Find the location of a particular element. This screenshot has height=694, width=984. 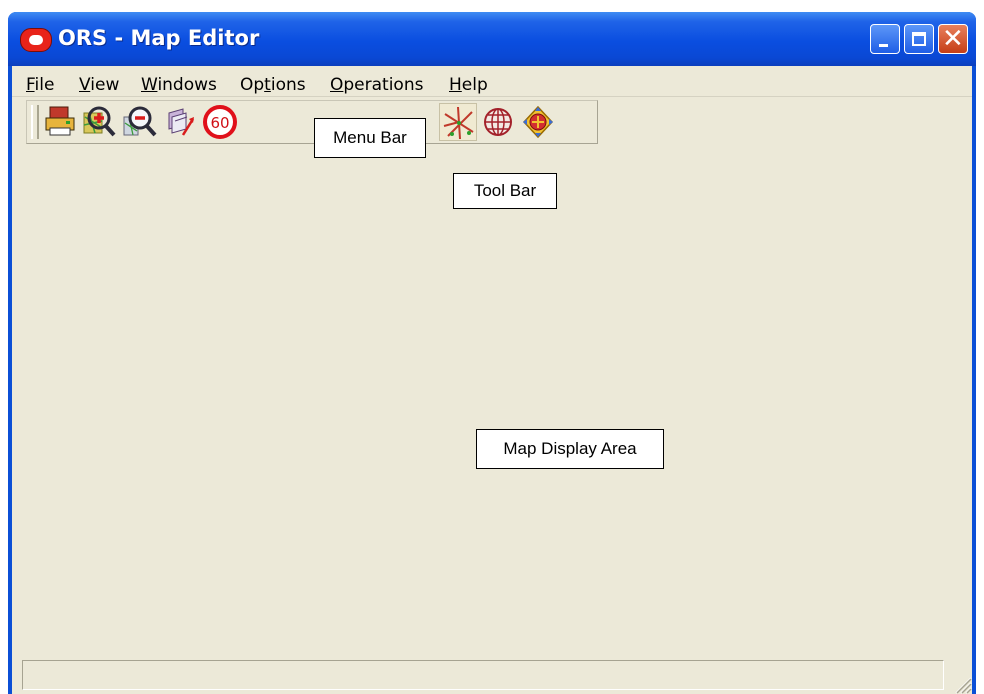

oracle-logo-icon is located at coordinates (36, 40).